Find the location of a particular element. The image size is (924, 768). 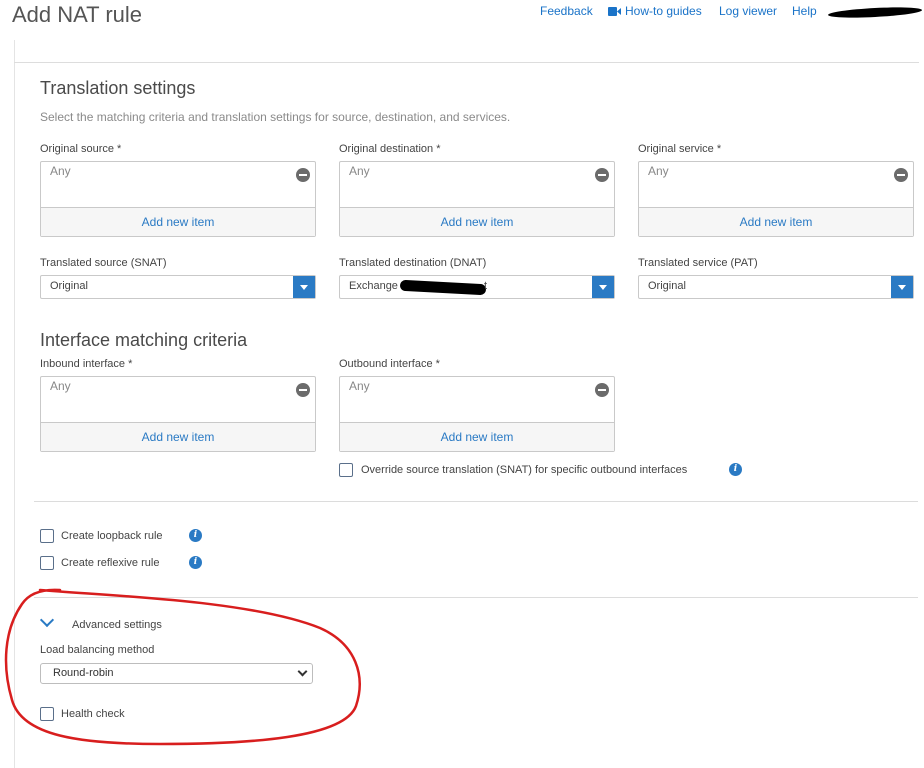

inbound-interface-label: Inbound interface * is located at coordinates (86, 364).